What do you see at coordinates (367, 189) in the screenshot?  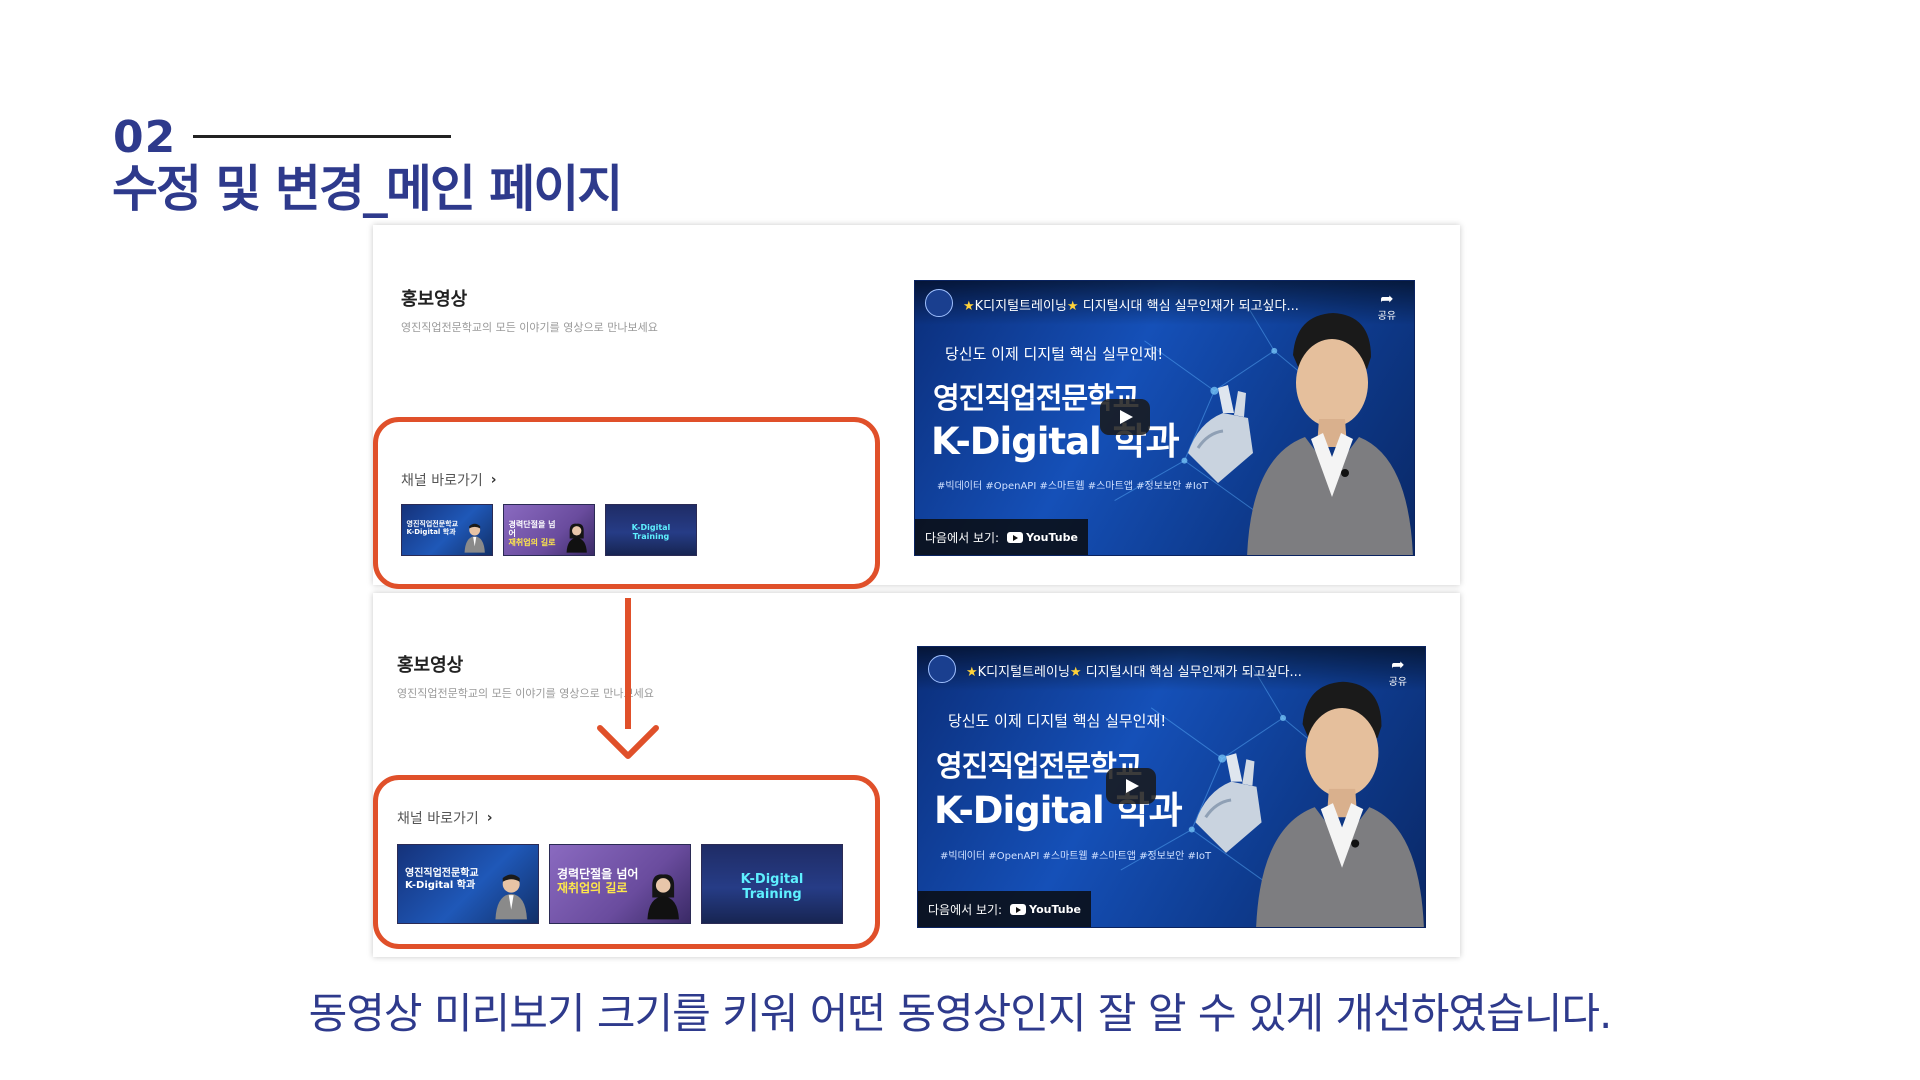 I see `section-title: 수정 및 변경_메인 페이지` at bounding box center [367, 189].